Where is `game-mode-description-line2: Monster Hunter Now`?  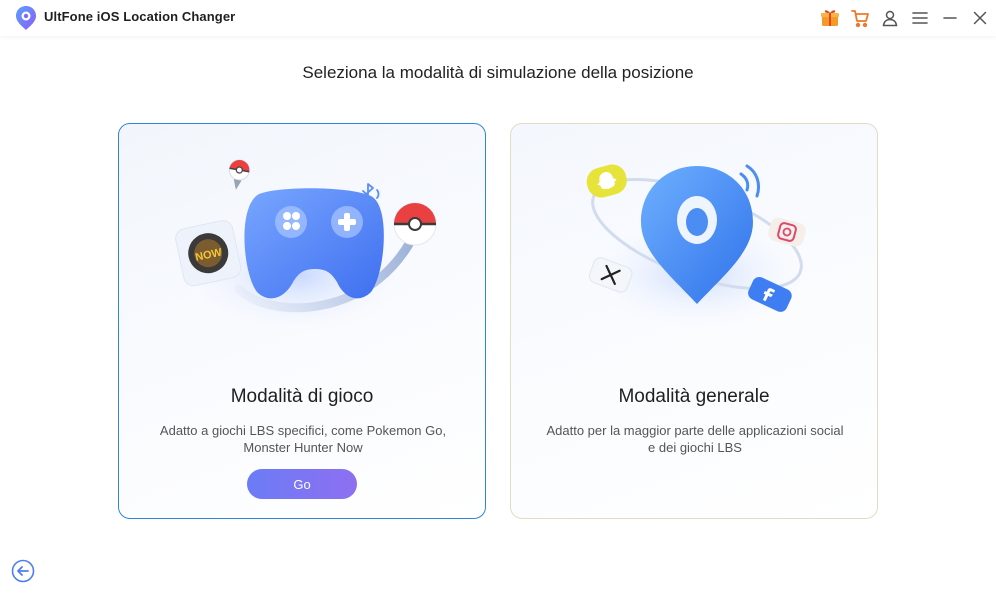 game-mode-description-line2: Monster Hunter Now is located at coordinates (303, 447).